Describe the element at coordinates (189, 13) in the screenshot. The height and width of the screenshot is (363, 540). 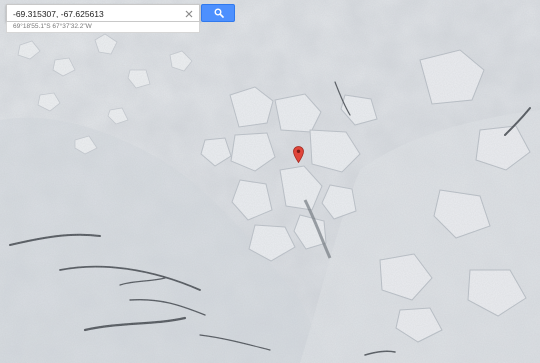
I see `close-icon` at that location.